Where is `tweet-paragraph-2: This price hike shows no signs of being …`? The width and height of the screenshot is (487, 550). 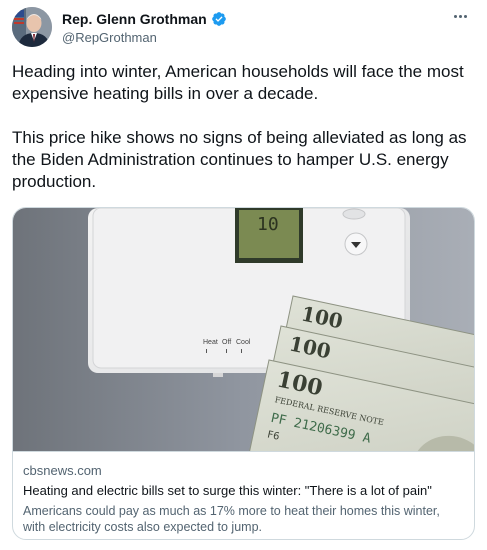 tweet-paragraph-2: This price hike shows no signs of being … is located at coordinates (239, 159).